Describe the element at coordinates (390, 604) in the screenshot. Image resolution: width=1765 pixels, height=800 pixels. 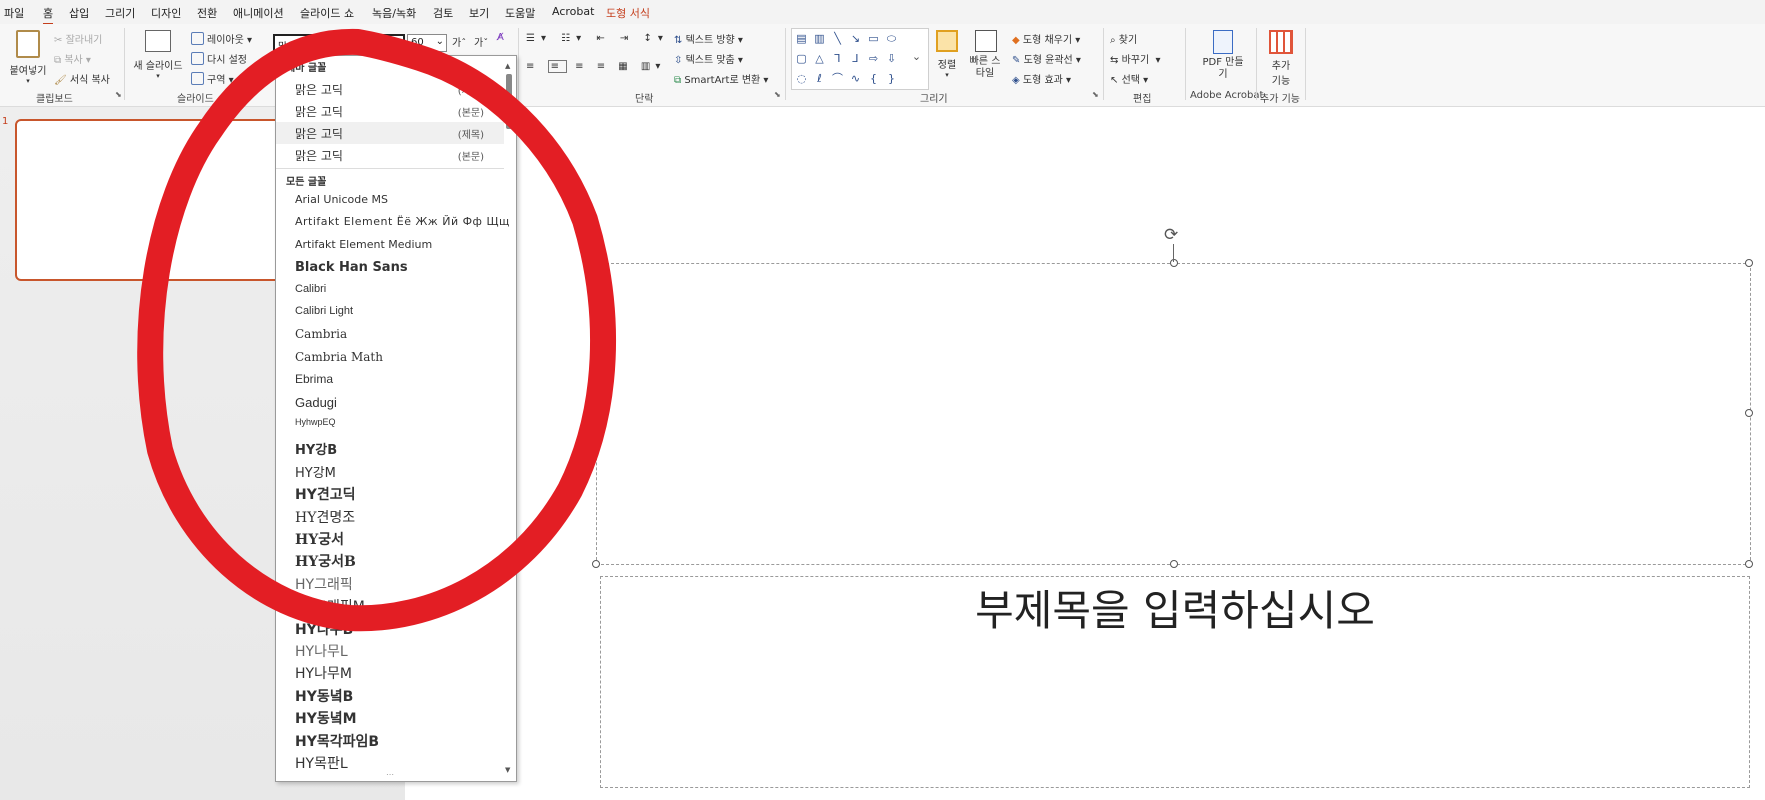
I see `font-option: HY그래픽M` at that location.